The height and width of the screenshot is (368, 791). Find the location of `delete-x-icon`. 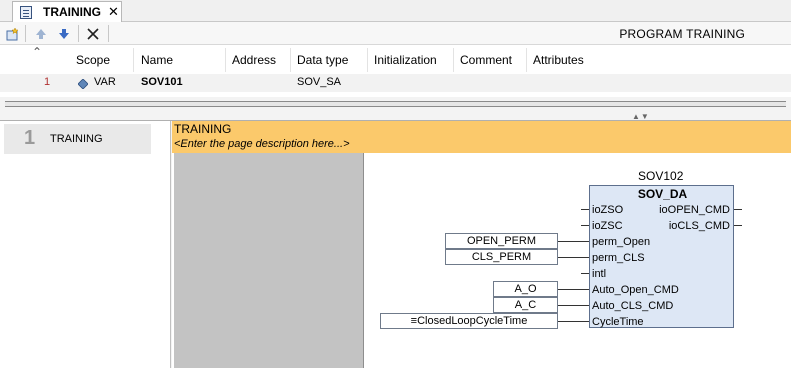

delete-x-icon is located at coordinates (93, 33).